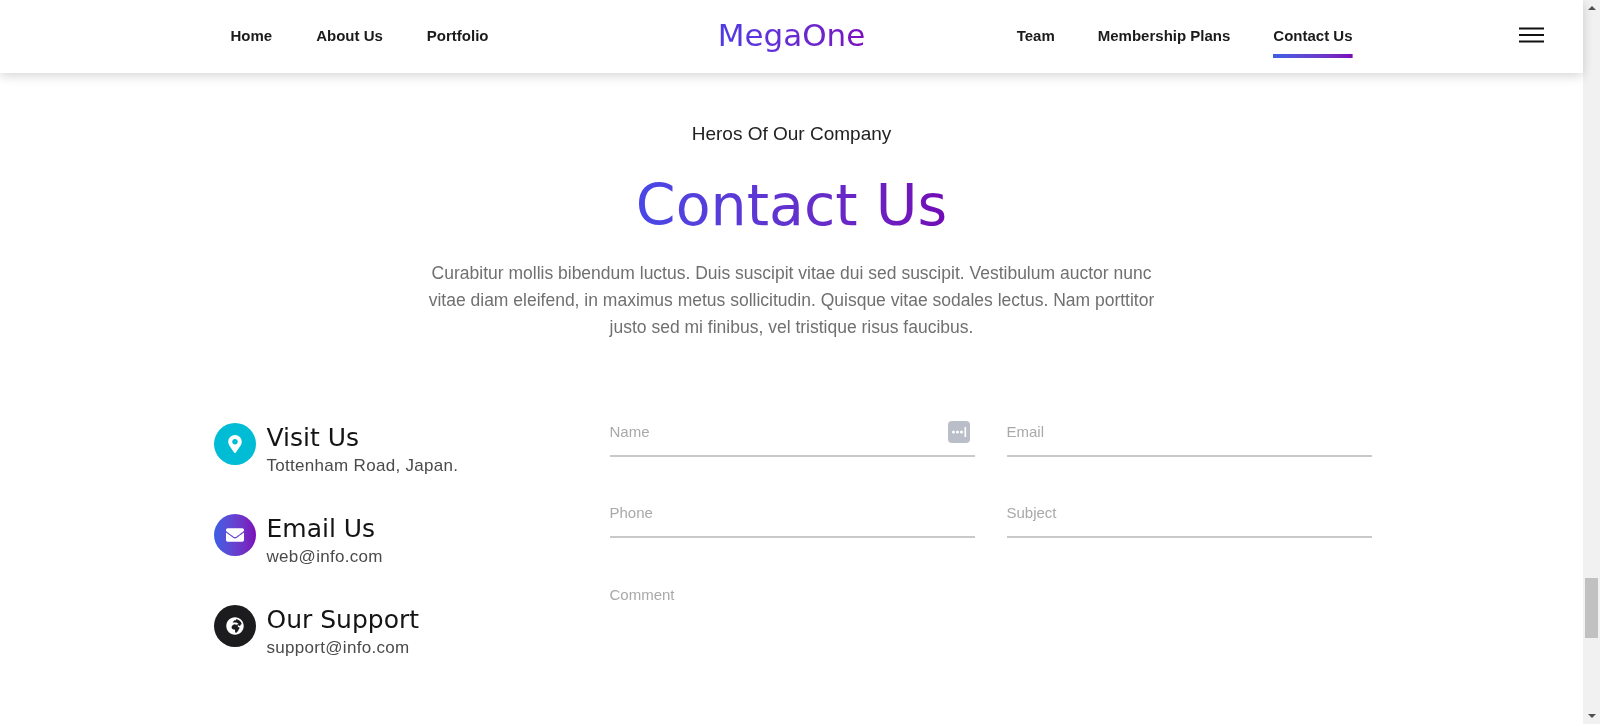 The image size is (1600, 724). What do you see at coordinates (791, 134) in the screenshot?
I see `section-eyebrow: Heros Of Our Company` at bounding box center [791, 134].